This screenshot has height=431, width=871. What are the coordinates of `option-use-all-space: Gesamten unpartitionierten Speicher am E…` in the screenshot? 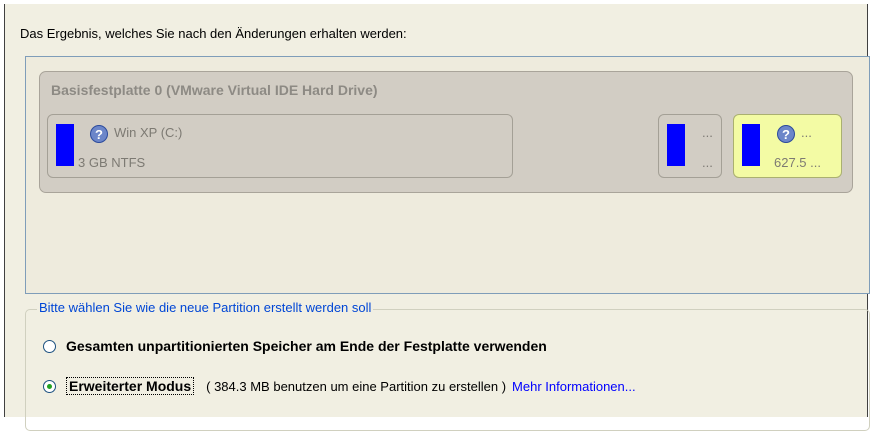 It's located at (295, 346).